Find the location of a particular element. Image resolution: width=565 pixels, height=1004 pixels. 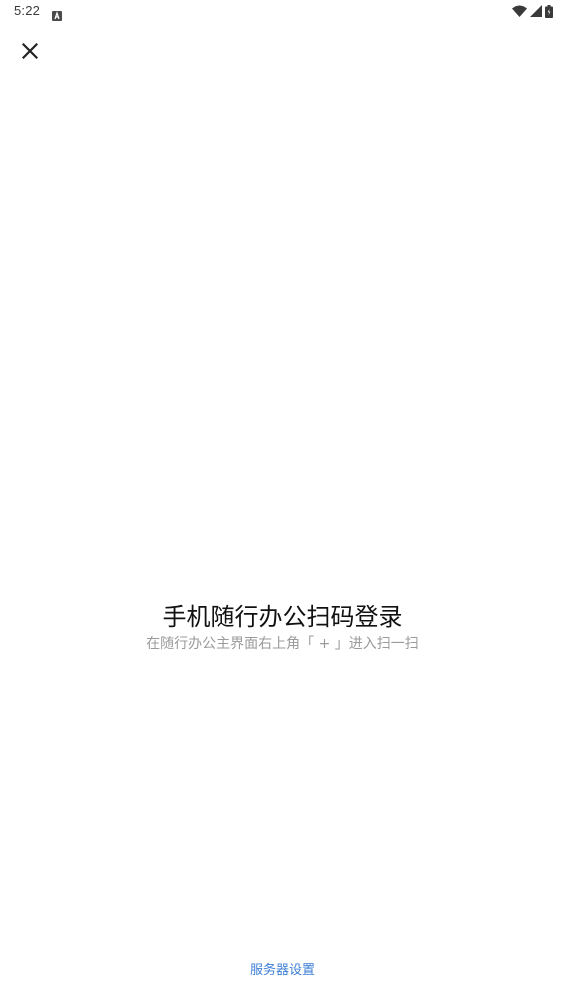

status-icons is located at coordinates (532, 11).